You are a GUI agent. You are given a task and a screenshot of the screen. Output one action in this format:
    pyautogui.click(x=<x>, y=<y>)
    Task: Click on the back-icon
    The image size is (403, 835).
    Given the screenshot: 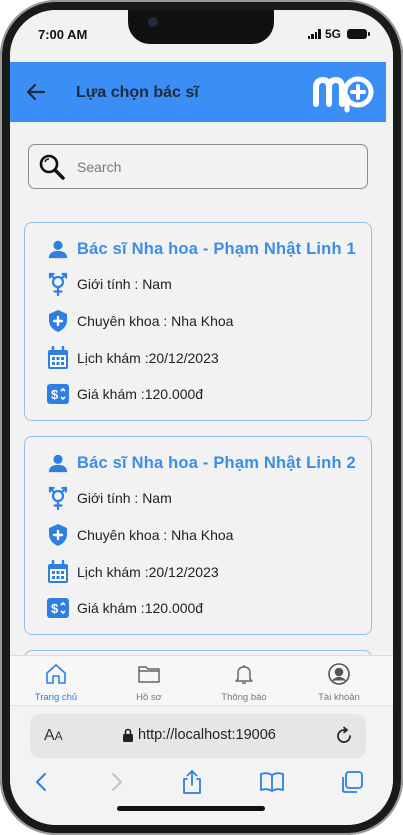 What is the action you would take?
    pyautogui.click(x=42, y=782)
    